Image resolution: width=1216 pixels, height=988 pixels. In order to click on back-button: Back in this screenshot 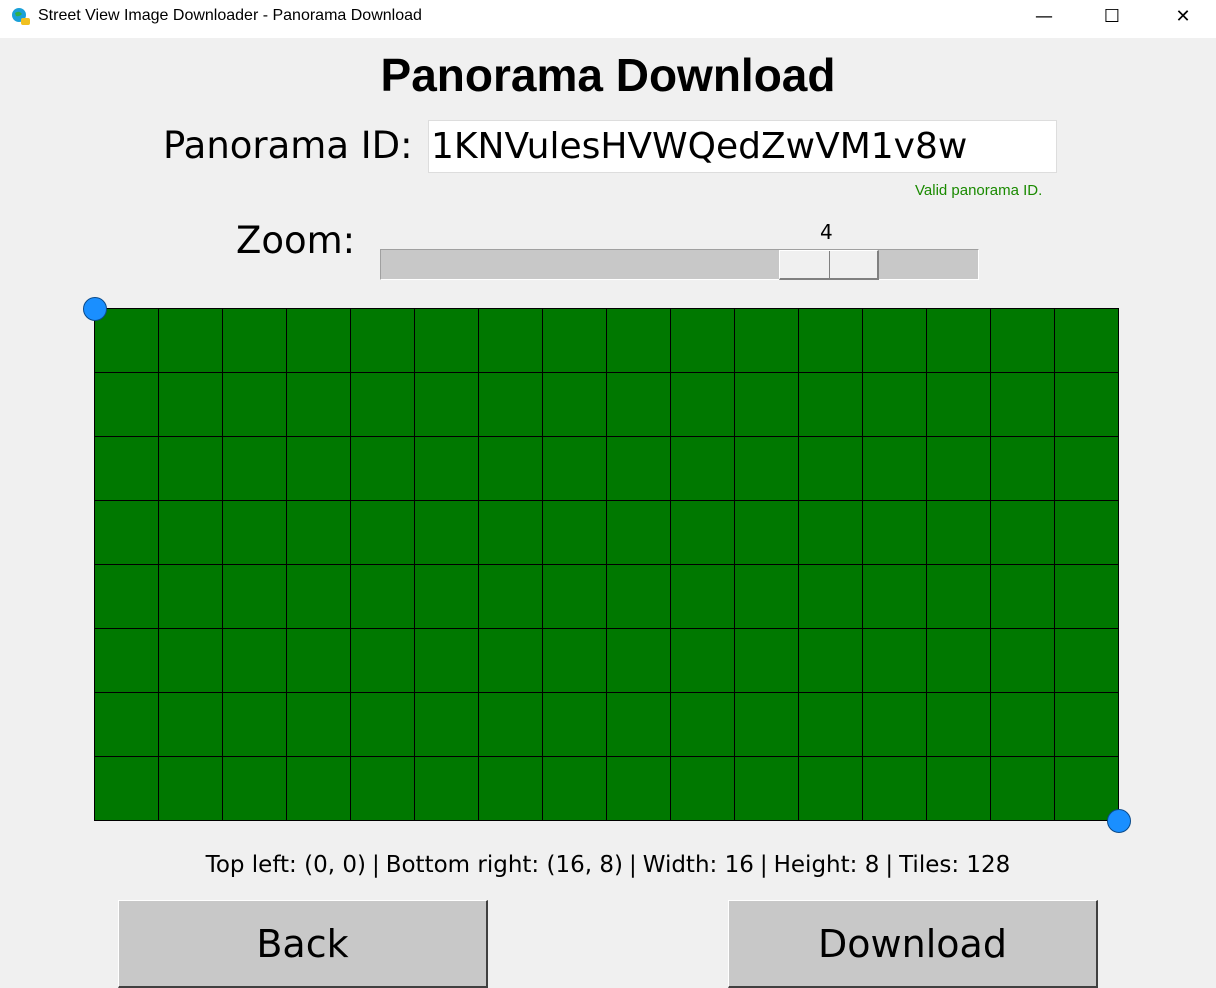, I will do `click(303, 944)`.